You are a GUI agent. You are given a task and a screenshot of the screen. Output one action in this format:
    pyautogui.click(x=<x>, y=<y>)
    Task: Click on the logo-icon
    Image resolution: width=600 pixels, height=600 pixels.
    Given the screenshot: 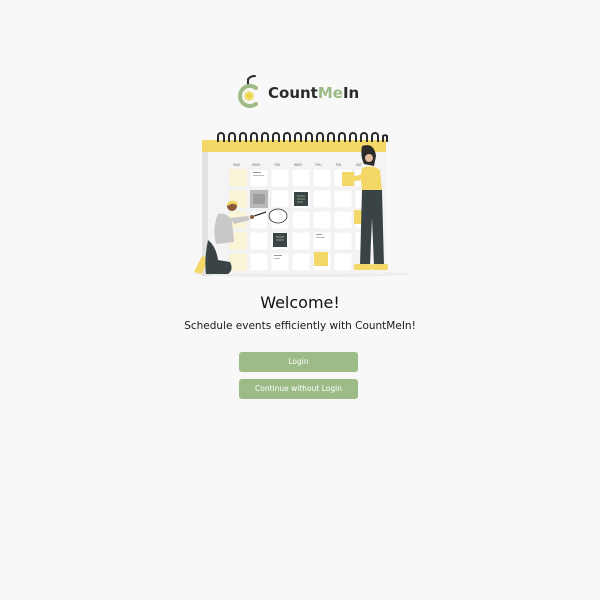 What is the action you would take?
    pyautogui.click(x=248, y=91)
    